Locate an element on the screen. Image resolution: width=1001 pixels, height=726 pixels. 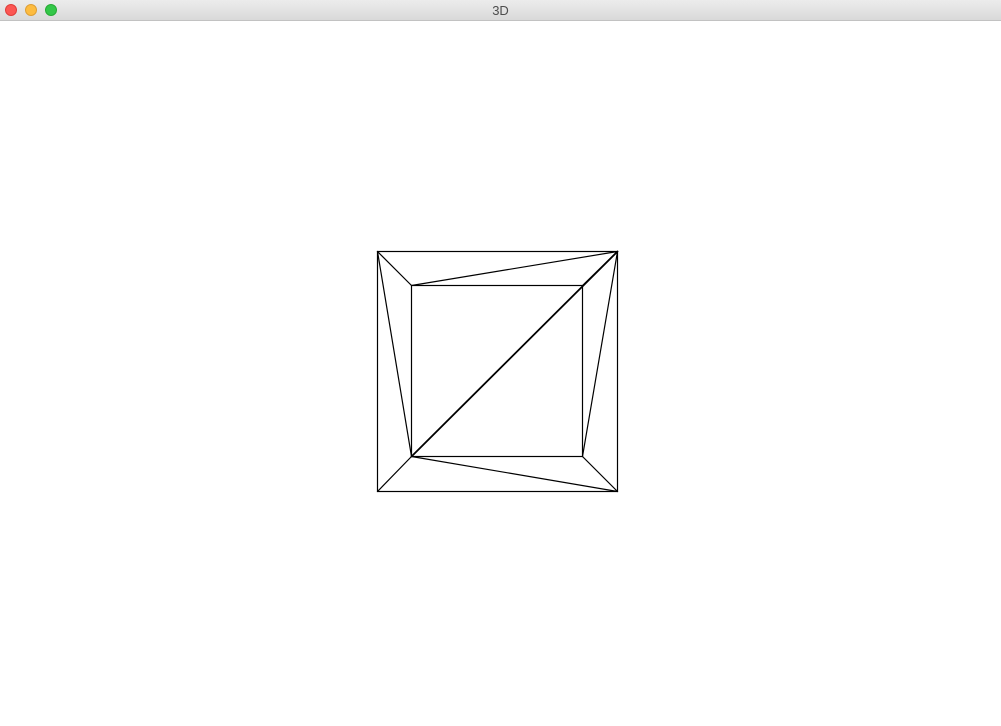
window-title: 3D is located at coordinates (500, 10).